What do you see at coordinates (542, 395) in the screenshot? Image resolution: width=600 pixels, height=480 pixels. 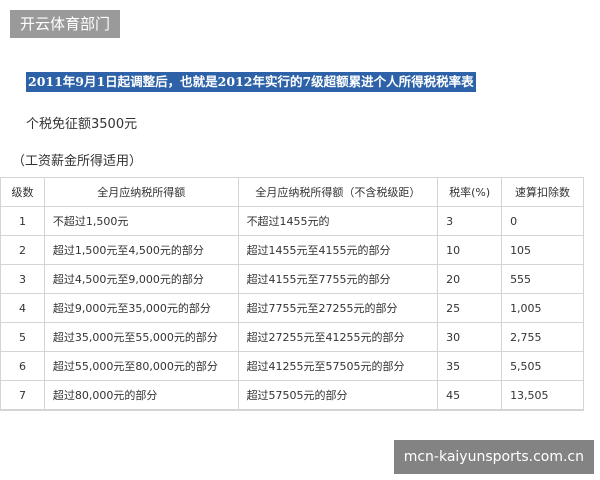 I see `cell-quick-deduction: 13,505` at bounding box center [542, 395].